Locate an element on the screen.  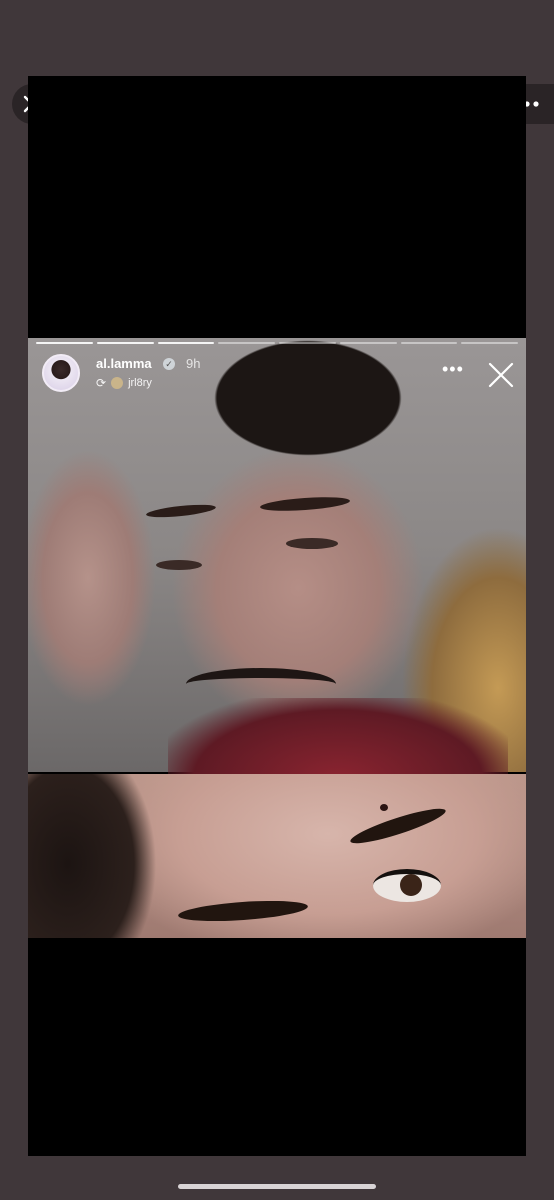
home-indicator is located at coordinates (277, 1186).